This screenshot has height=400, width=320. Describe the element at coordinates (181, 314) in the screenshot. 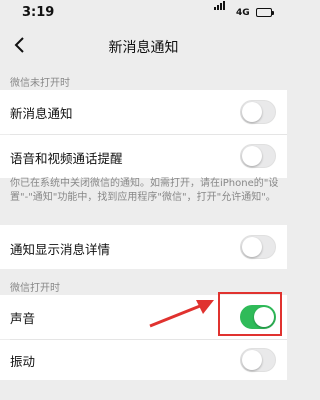

I see `annotation-arrow-icon` at that location.